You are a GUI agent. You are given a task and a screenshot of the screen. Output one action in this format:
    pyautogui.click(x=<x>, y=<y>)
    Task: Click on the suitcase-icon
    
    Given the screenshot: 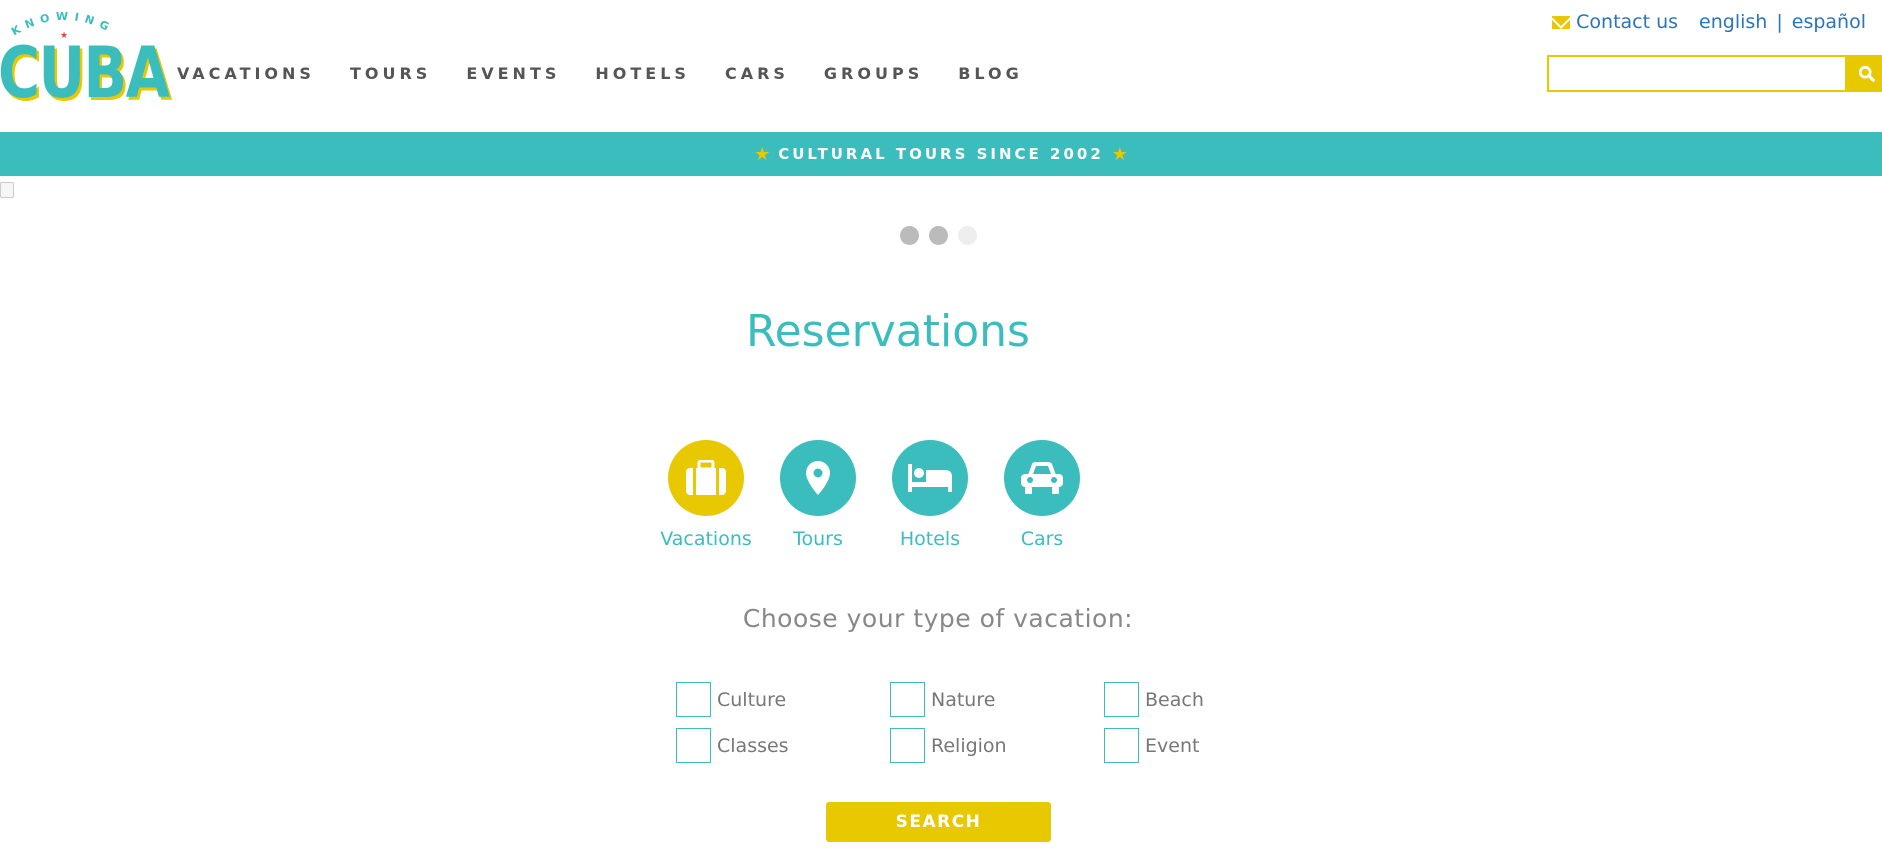 What is the action you would take?
    pyautogui.click(x=706, y=477)
    